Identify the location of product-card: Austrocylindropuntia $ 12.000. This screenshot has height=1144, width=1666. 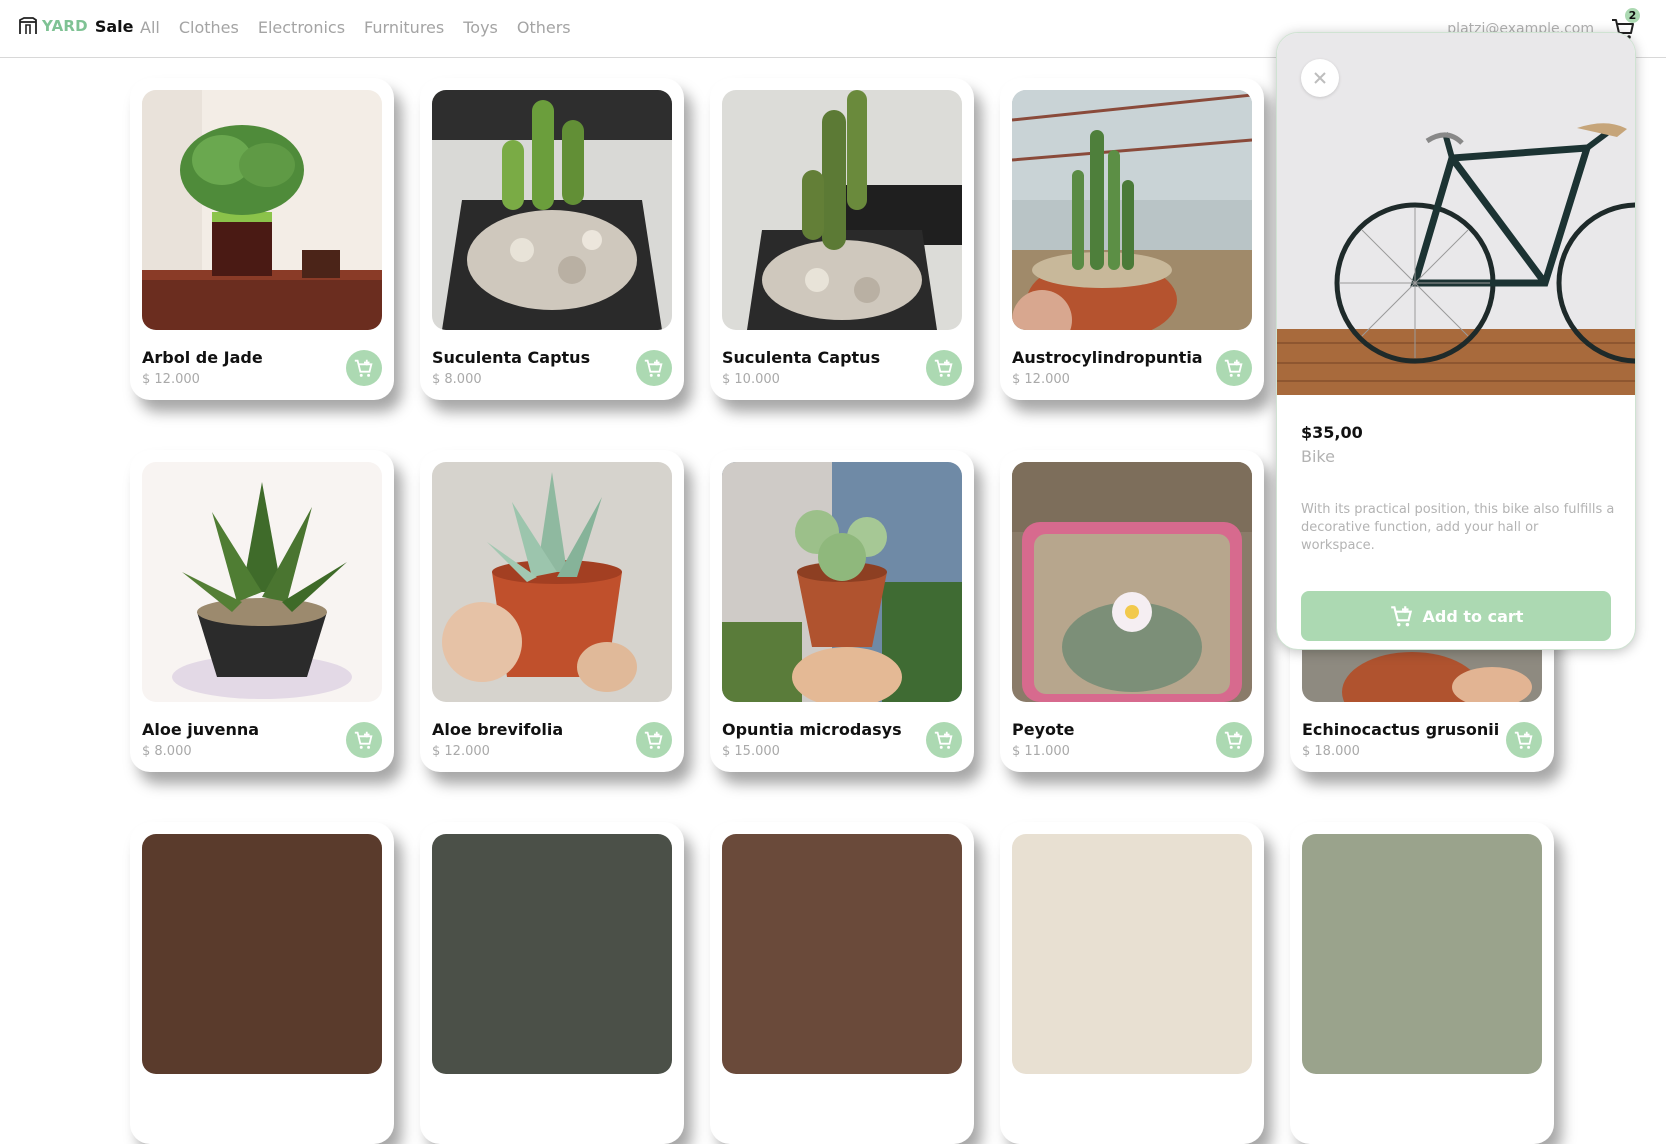
(1132, 239).